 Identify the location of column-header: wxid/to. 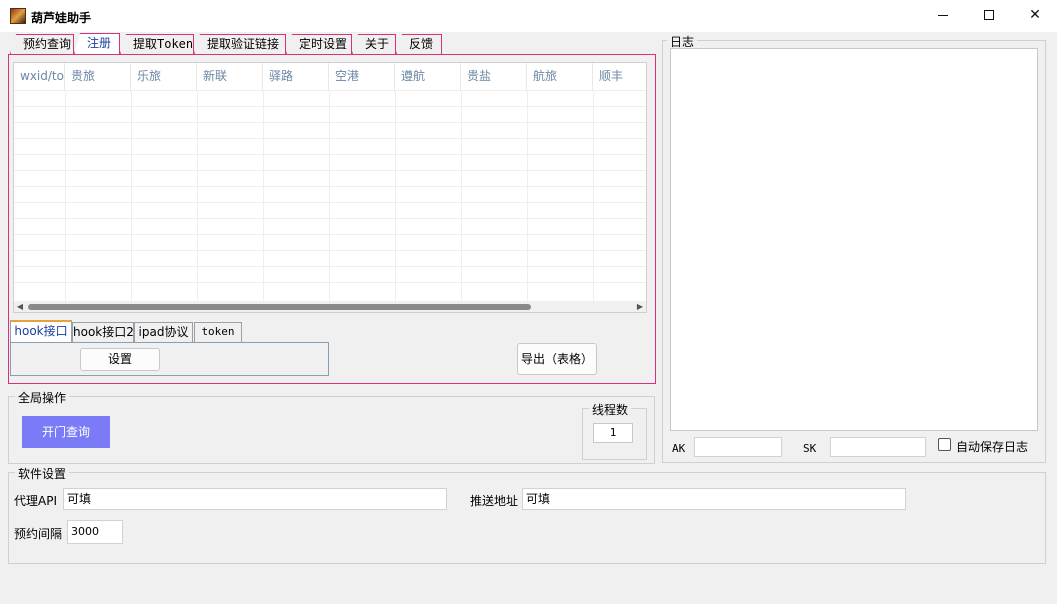
(39, 76).